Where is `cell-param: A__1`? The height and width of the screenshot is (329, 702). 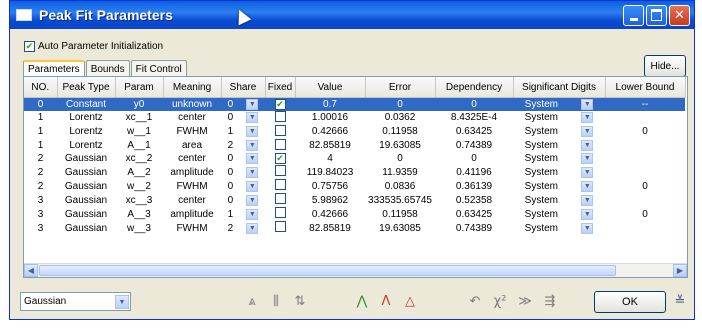
cell-param: A__1 is located at coordinates (139, 146).